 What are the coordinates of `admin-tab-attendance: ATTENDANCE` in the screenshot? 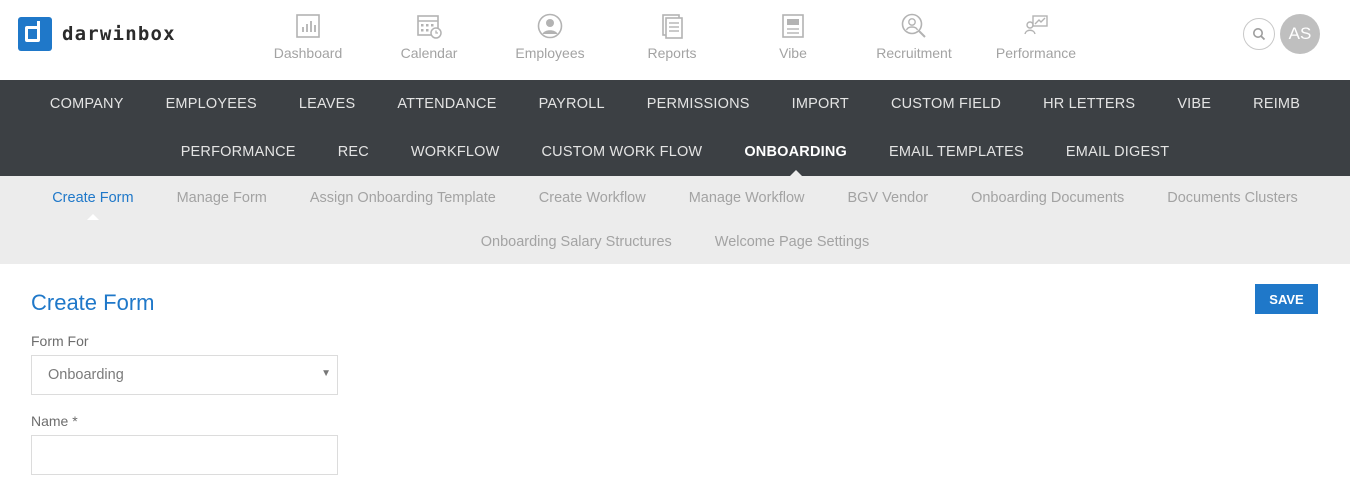 It's located at (446, 104).